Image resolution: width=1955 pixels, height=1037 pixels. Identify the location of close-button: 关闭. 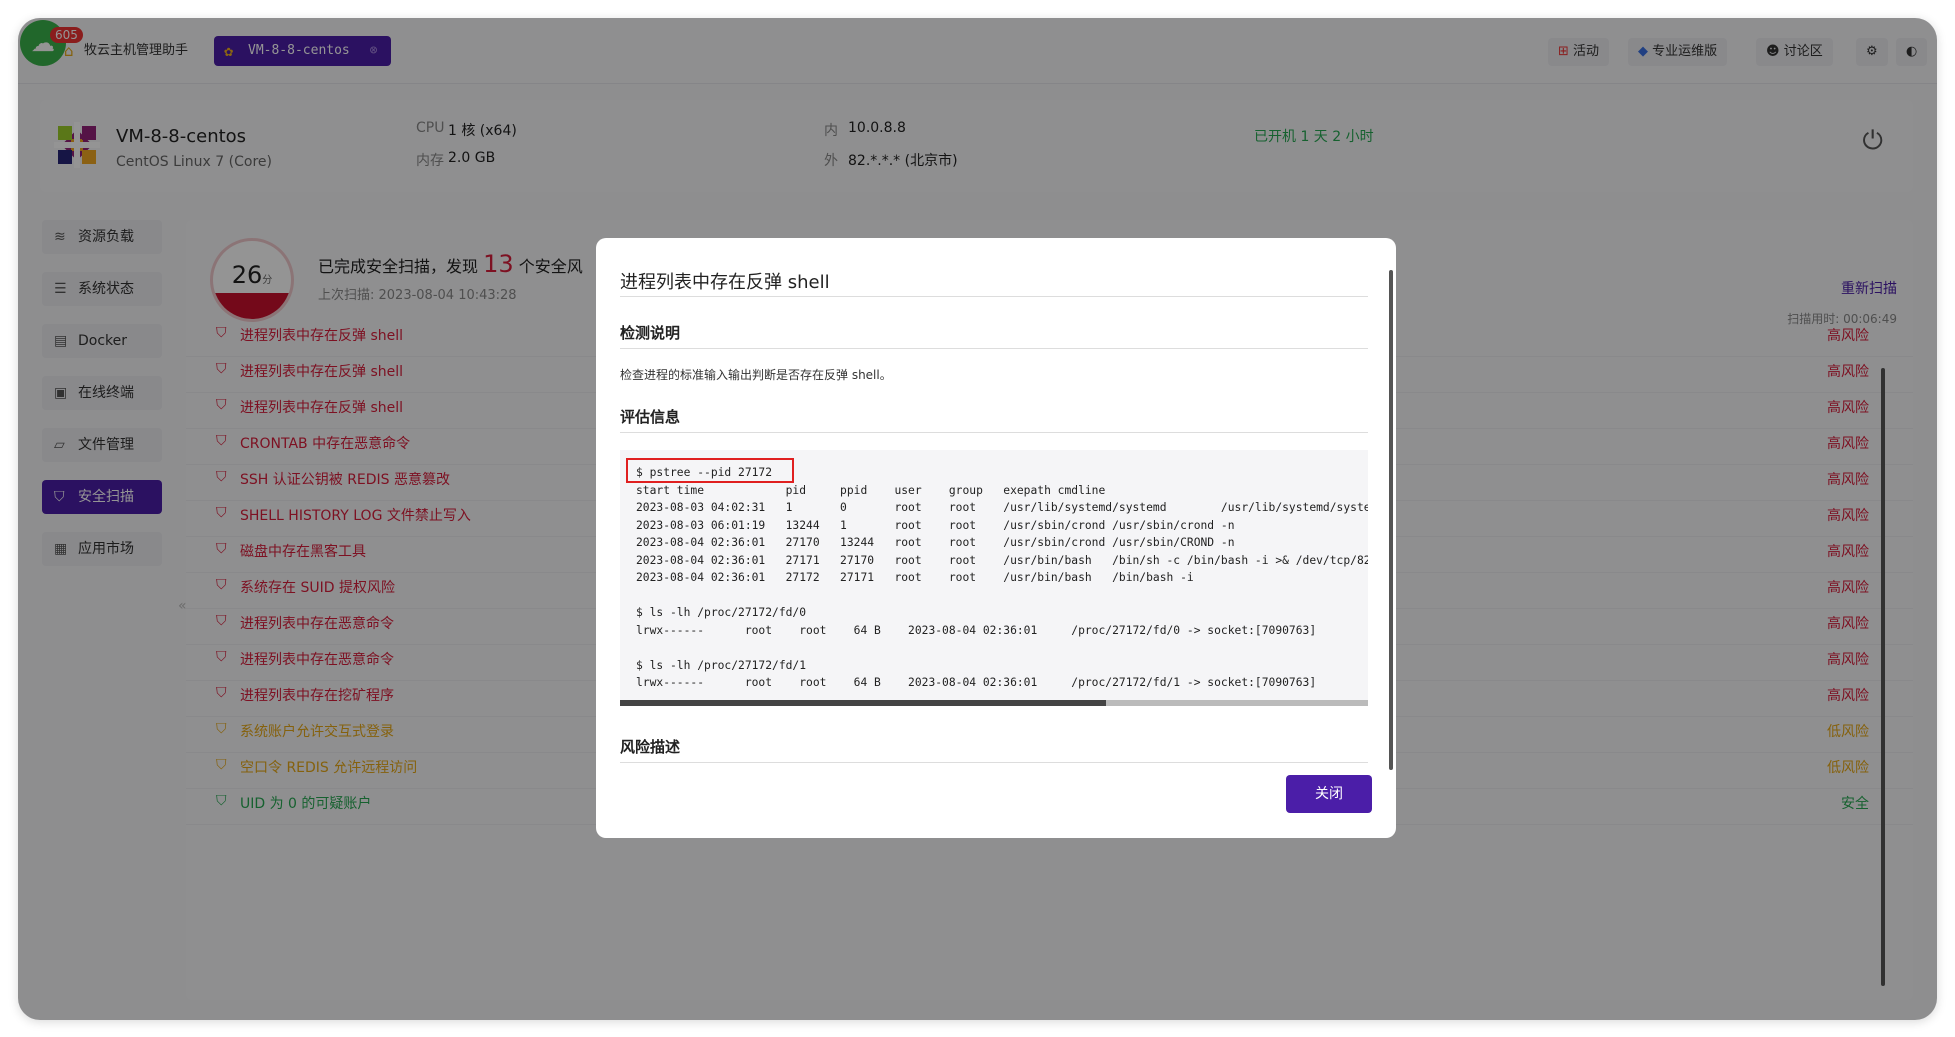
(1329, 794).